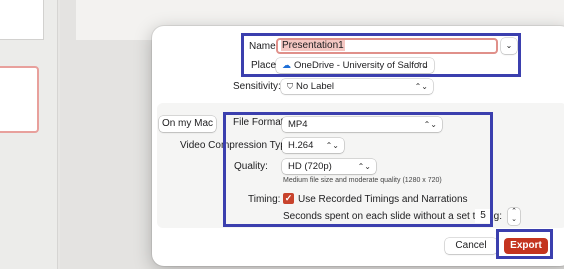 The width and height of the screenshot is (564, 269). Describe the element at coordinates (286, 65) in the screenshot. I see `cloud-icon: ☁` at that location.